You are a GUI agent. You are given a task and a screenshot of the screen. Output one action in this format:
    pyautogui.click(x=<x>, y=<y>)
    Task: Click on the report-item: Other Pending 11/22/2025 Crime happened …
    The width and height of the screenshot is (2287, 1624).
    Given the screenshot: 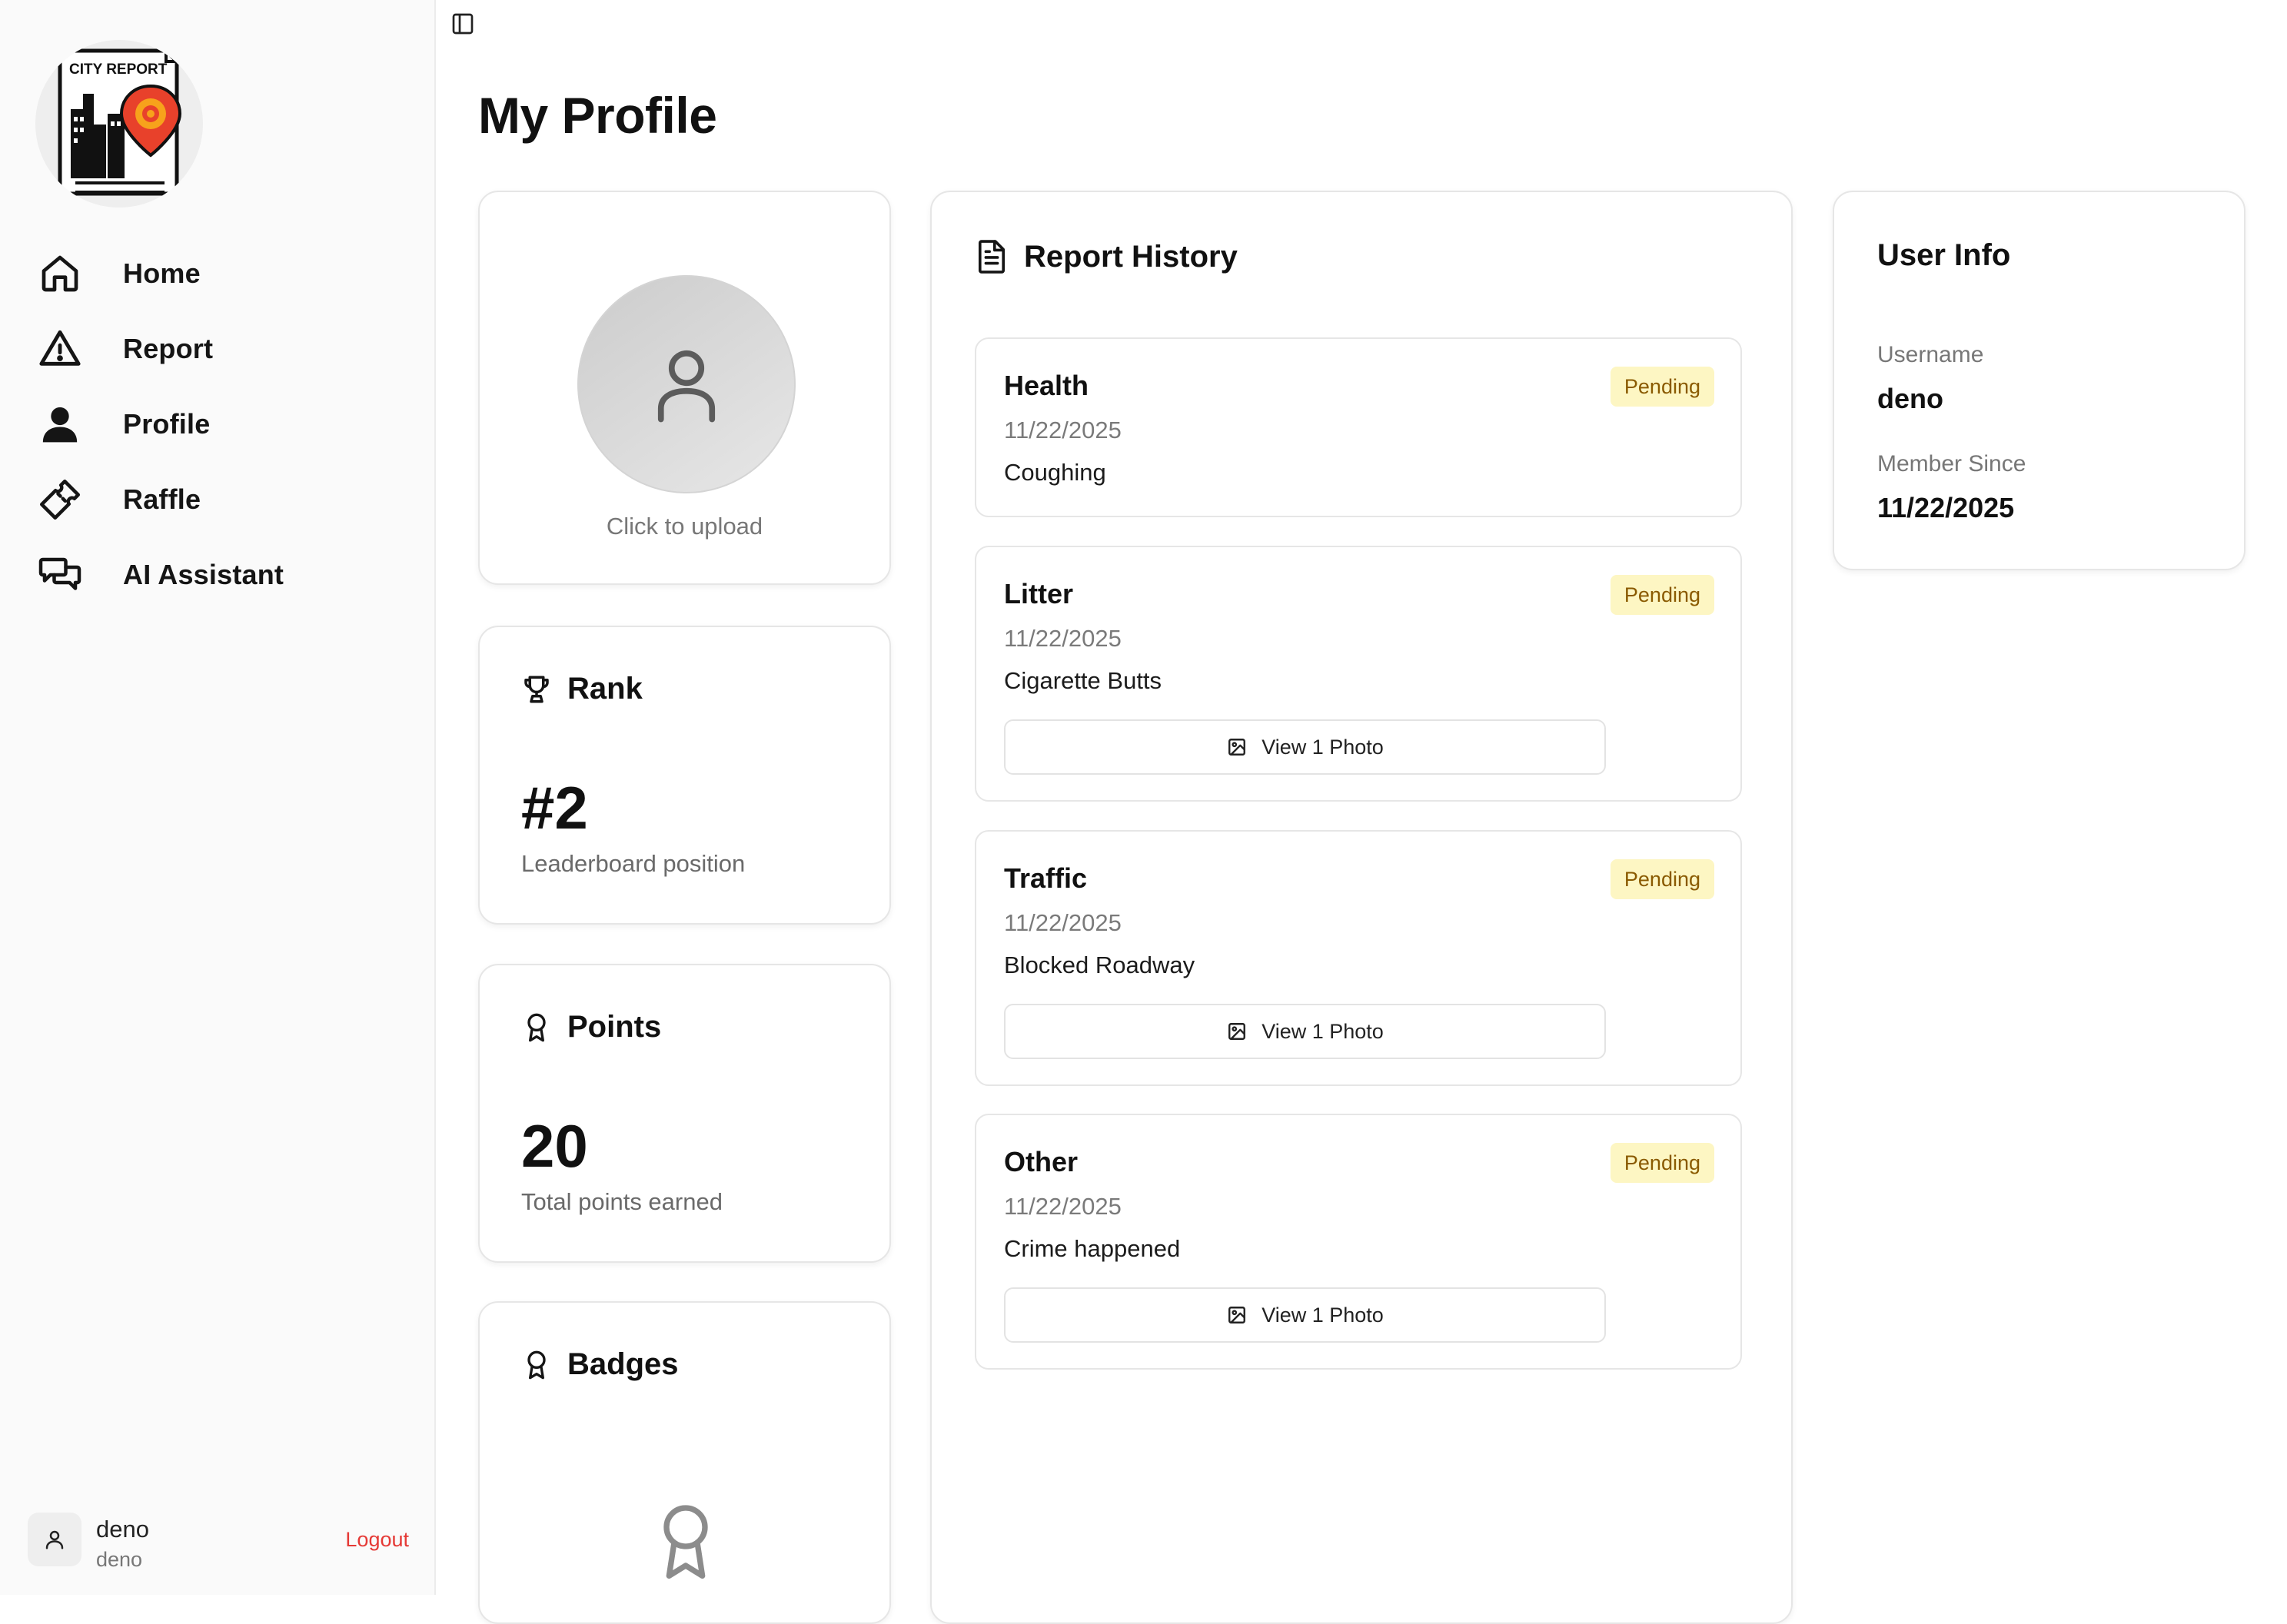 What is the action you would take?
    pyautogui.click(x=1358, y=1242)
    